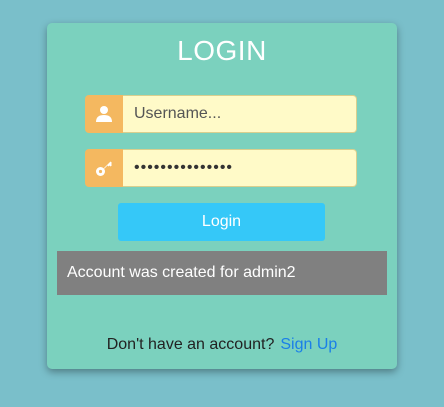 The image size is (444, 407). What do you see at coordinates (104, 114) in the screenshot?
I see `user-icon` at bounding box center [104, 114].